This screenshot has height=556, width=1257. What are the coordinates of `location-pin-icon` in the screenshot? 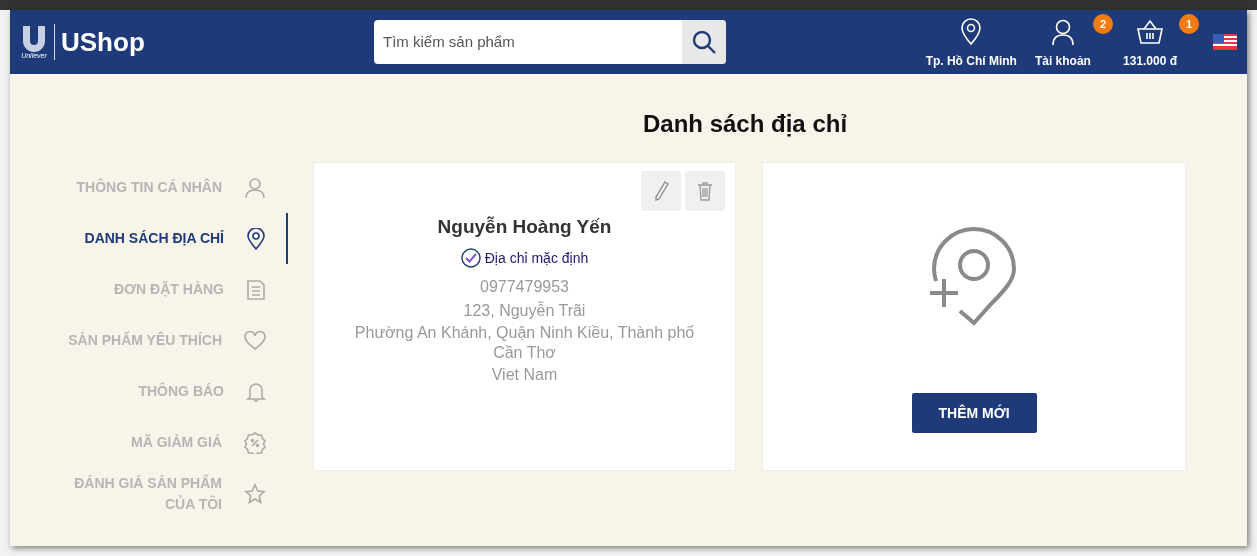 It's located at (256, 238).